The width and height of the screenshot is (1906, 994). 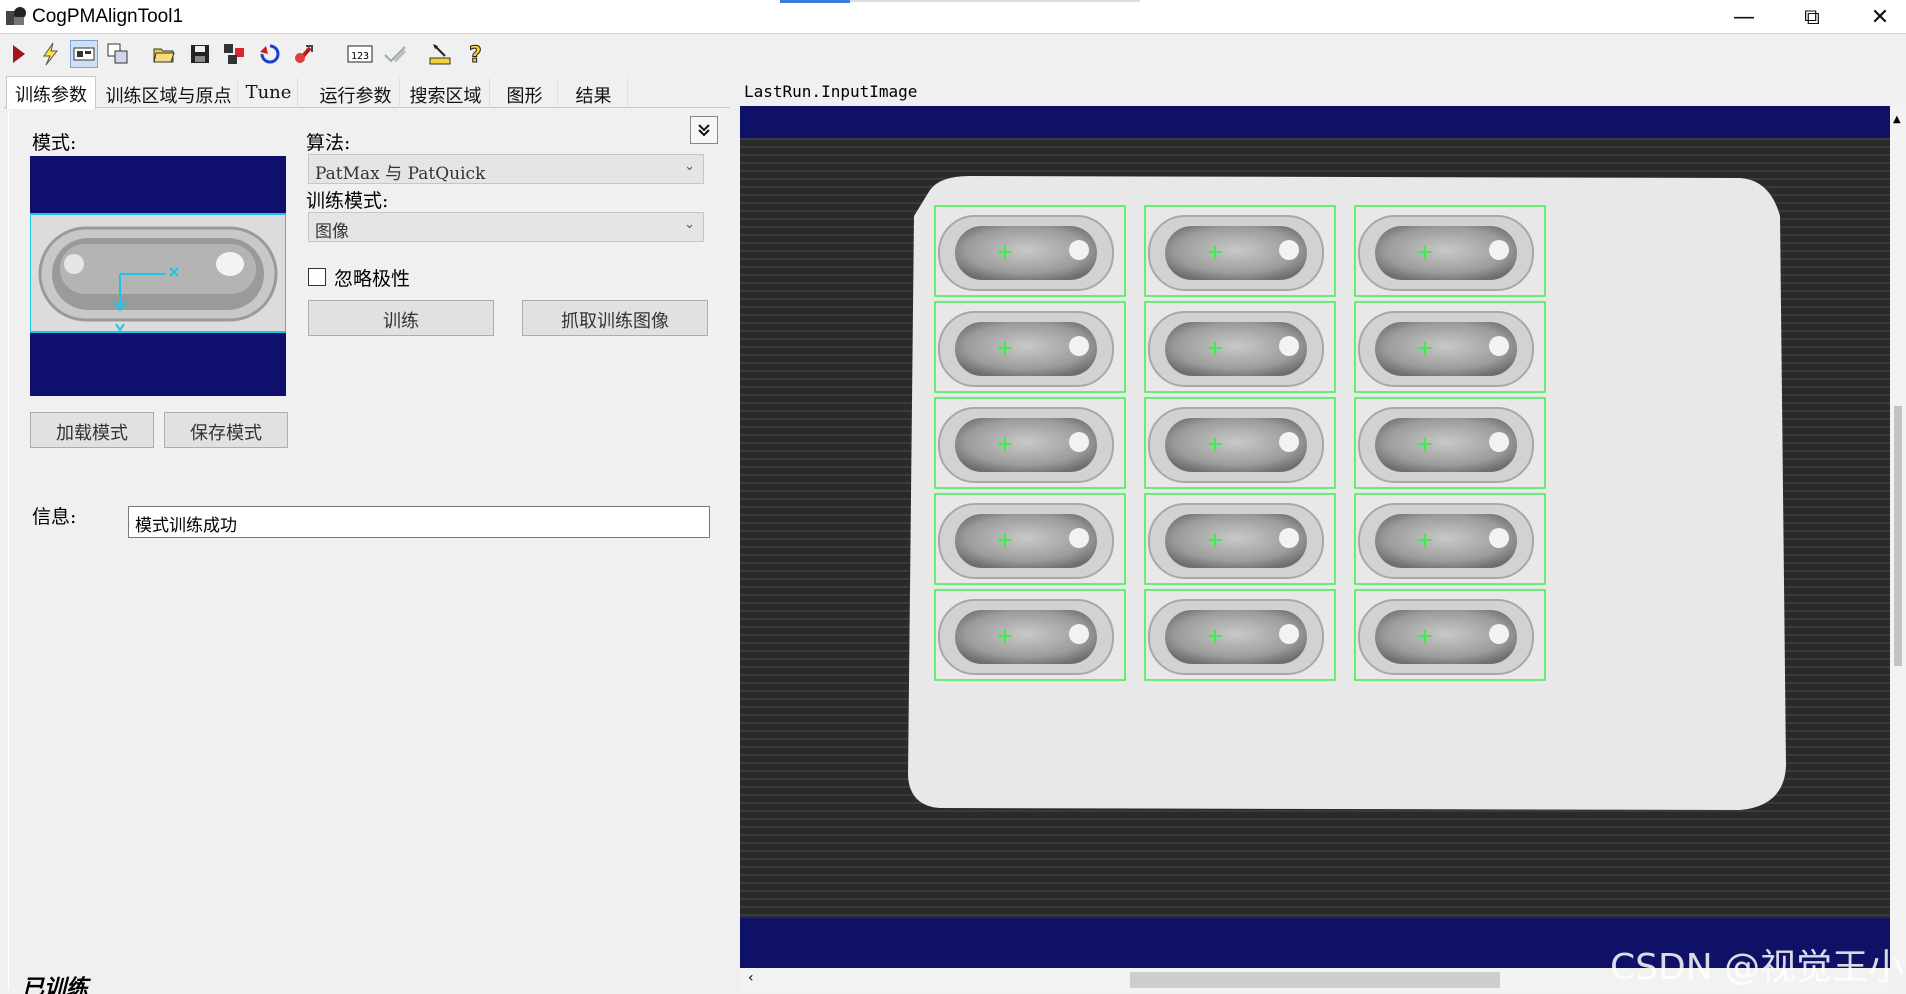 What do you see at coordinates (270, 54) in the screenshot?
I see `reset-icon` at bounding box center [270, 54].